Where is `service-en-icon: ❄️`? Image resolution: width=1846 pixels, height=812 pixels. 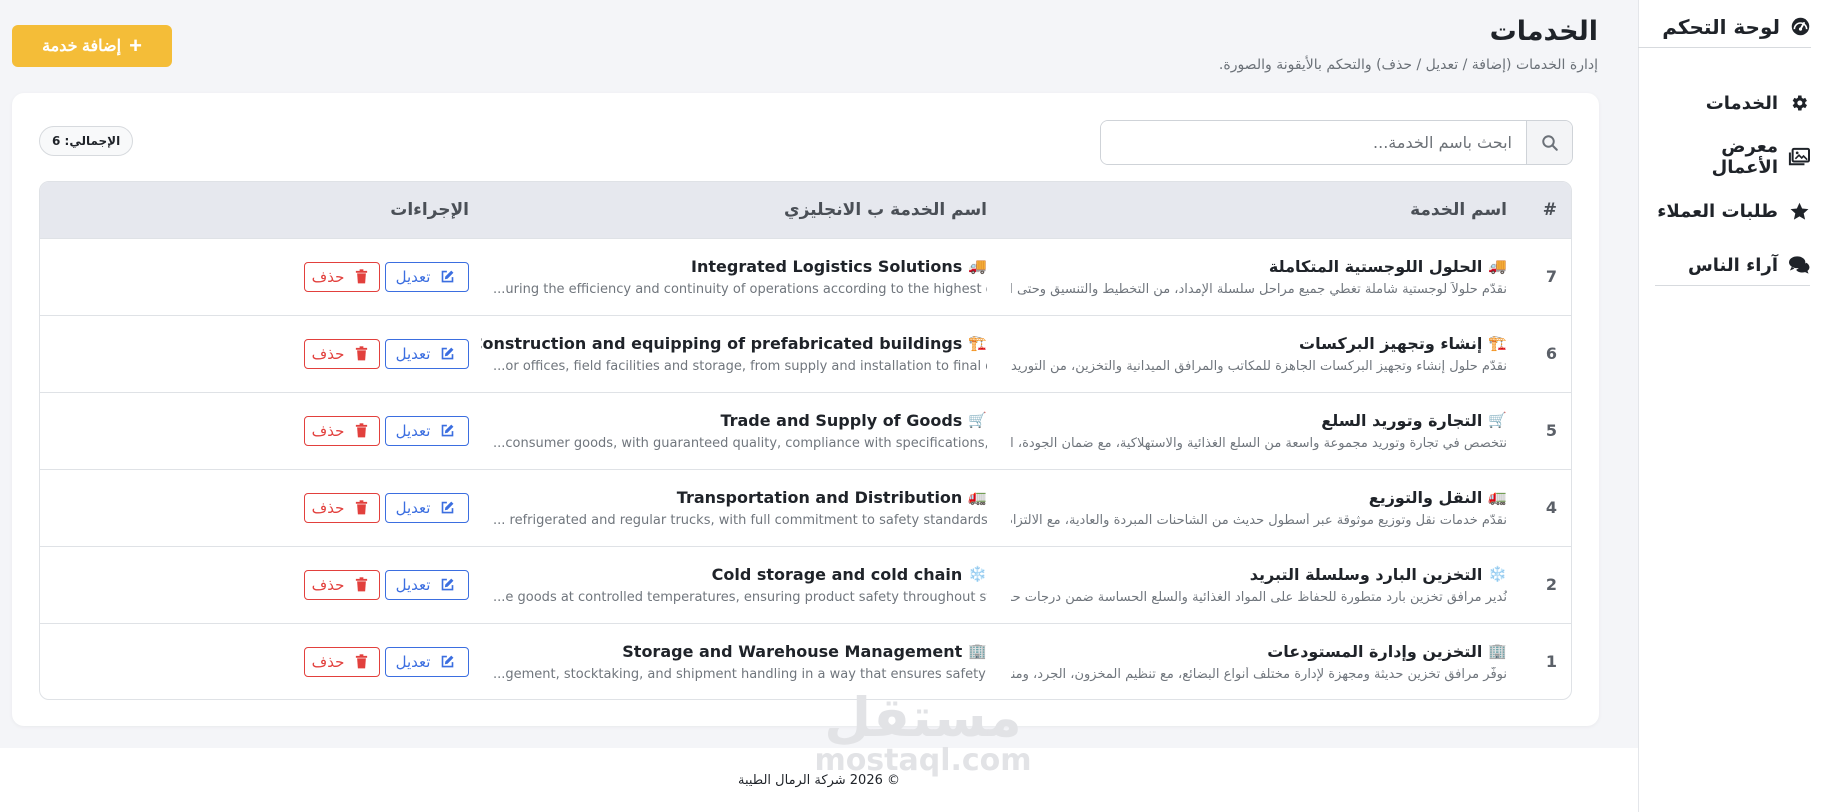
service-en-icon: ❄️ is located at coordinates (977, 574).